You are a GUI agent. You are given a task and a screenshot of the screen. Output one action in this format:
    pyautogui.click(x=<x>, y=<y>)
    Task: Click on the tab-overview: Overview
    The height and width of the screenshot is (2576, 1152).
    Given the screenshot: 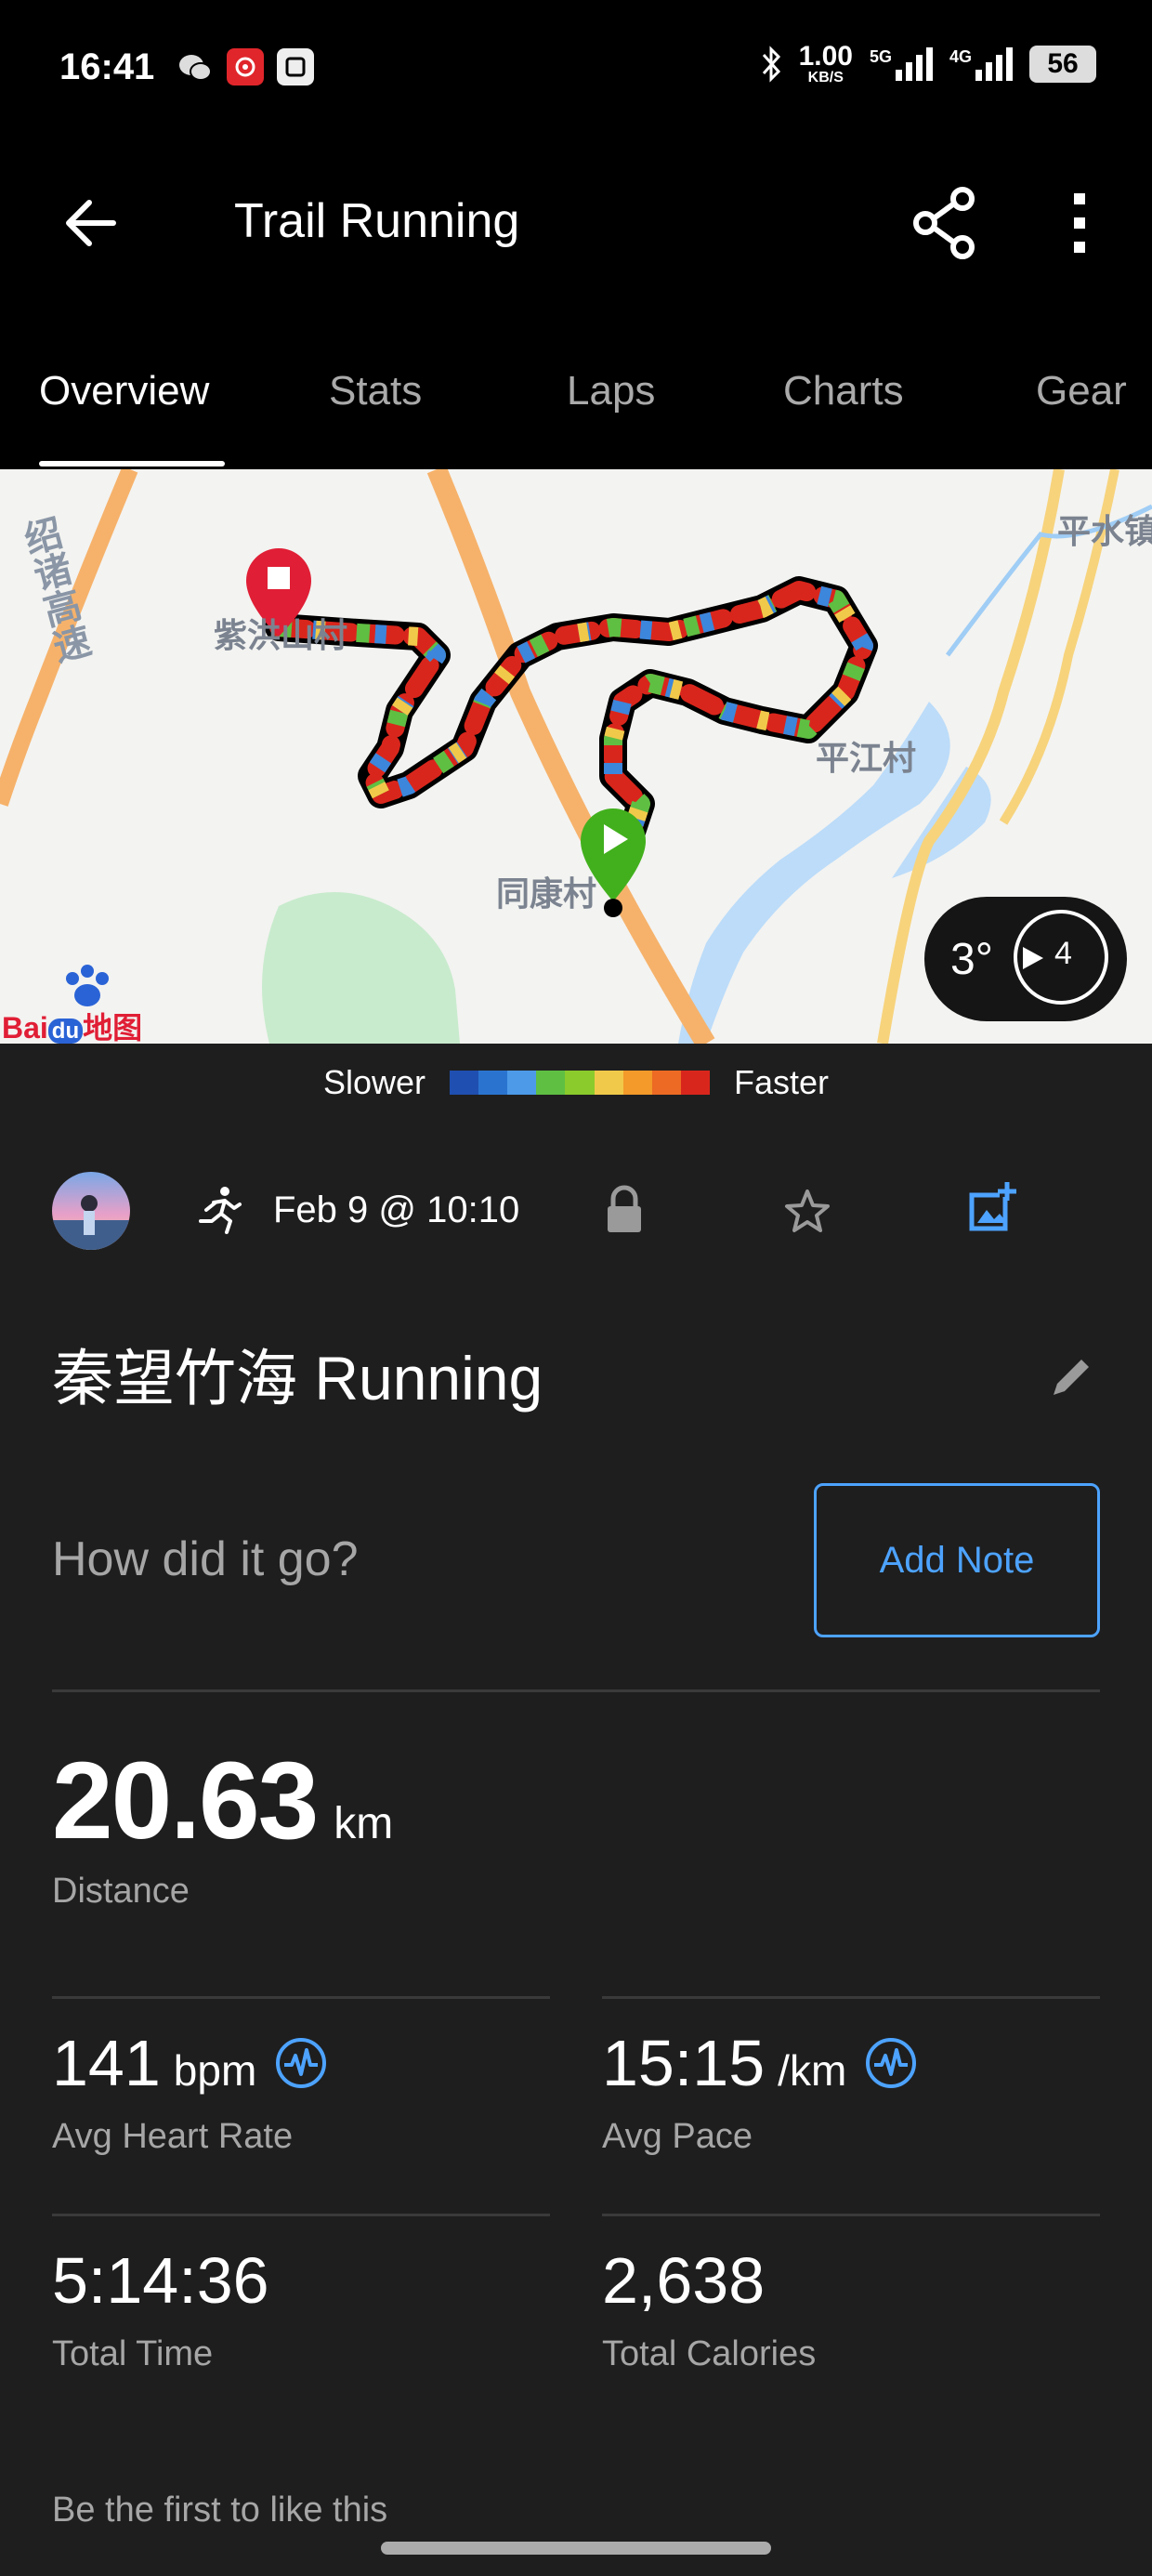 What is the action you would take?
    pyautogui.click(x=124, y=391)
    